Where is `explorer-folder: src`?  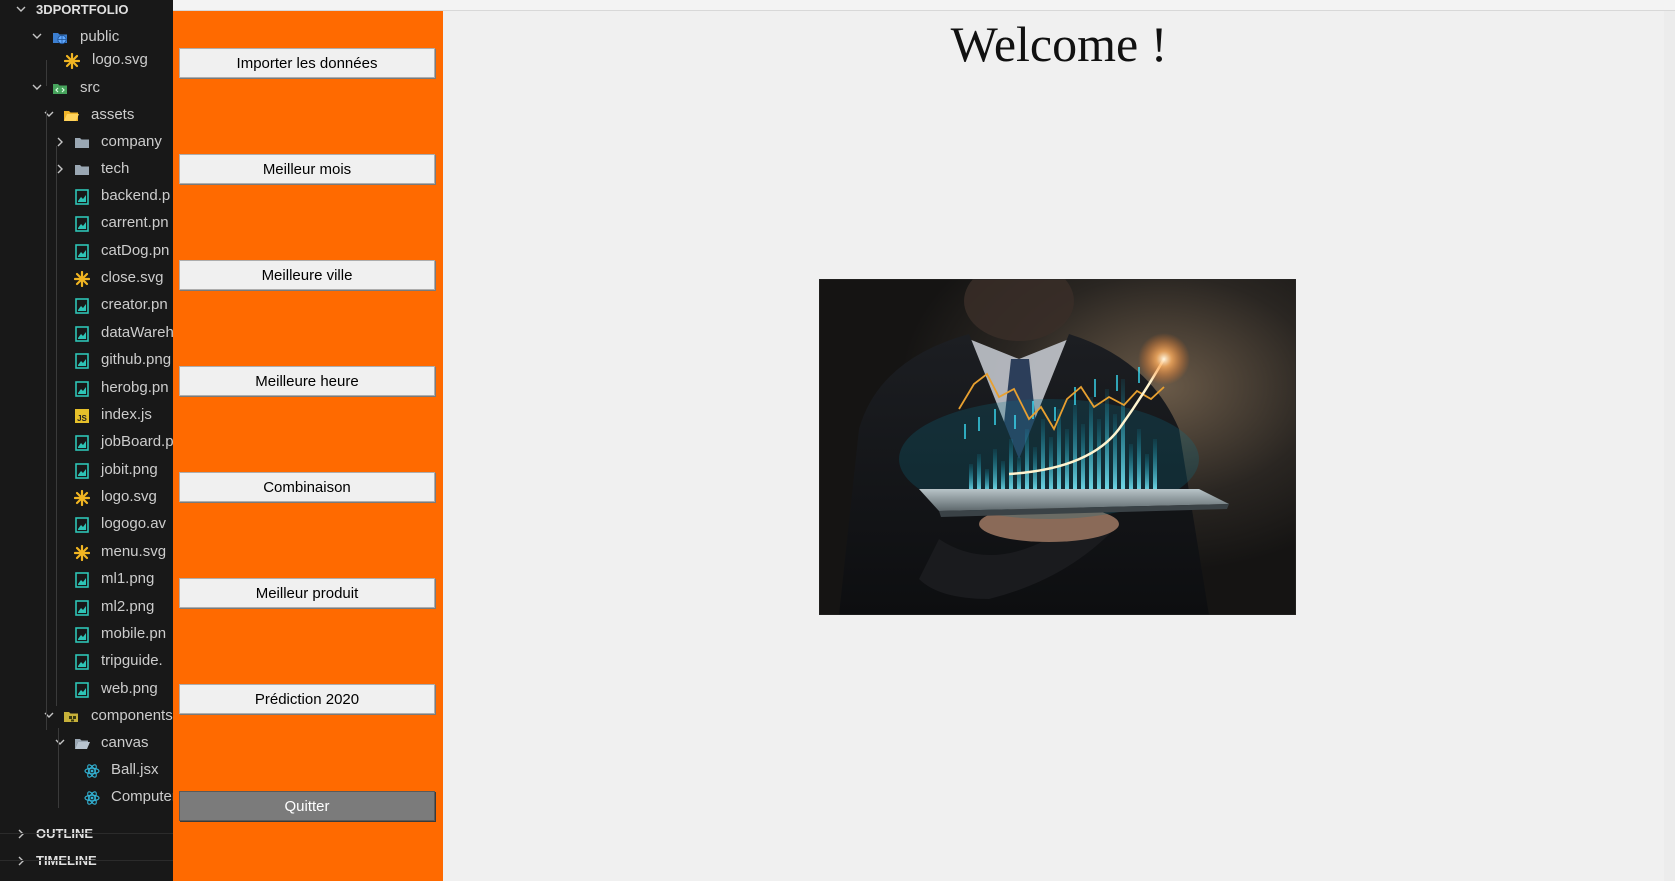
explorer-folder: src is located at coordinates (86, 88).